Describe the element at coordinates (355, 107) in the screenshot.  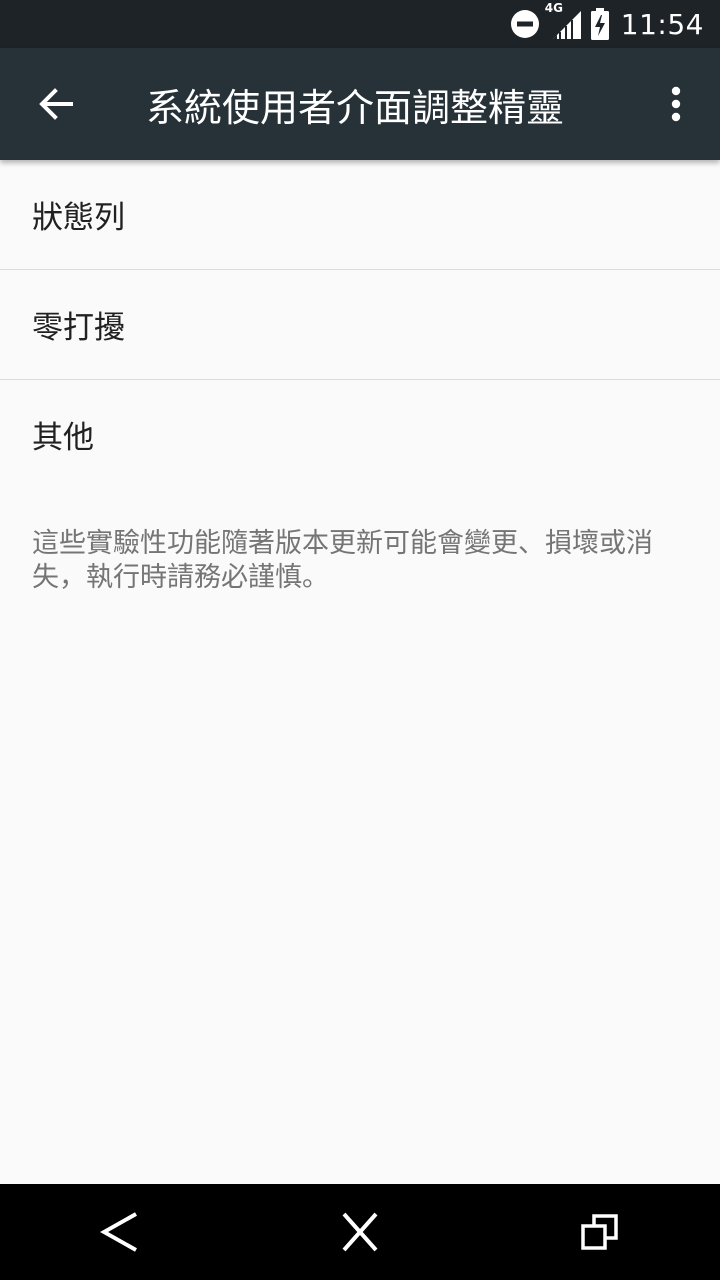
I see `page-title: 系統使用者介面調整精靈` at that location.